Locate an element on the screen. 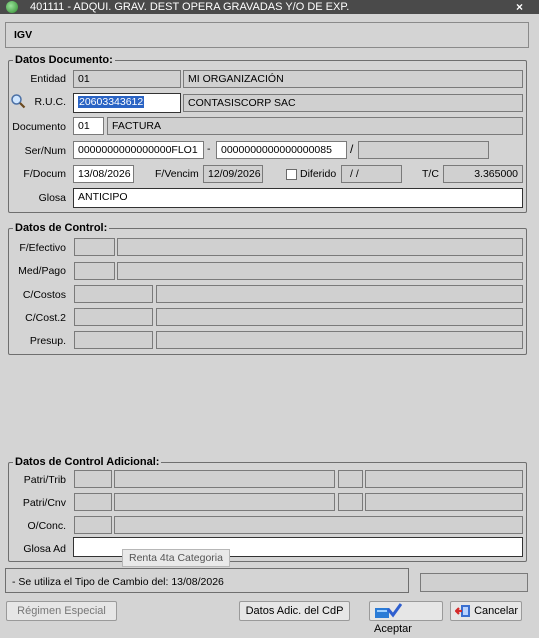 Image resolution: width=539 pixels, height=638 pixels. presup-code is located at coordinates (113, 340).